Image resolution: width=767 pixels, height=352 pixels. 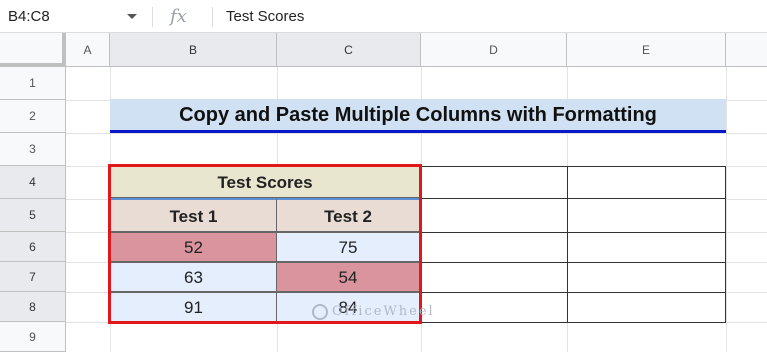 What do you see at coordinates (33, 277) in the screenshot?
I see `row-header-7: 7` at bounding box center [33, 277].